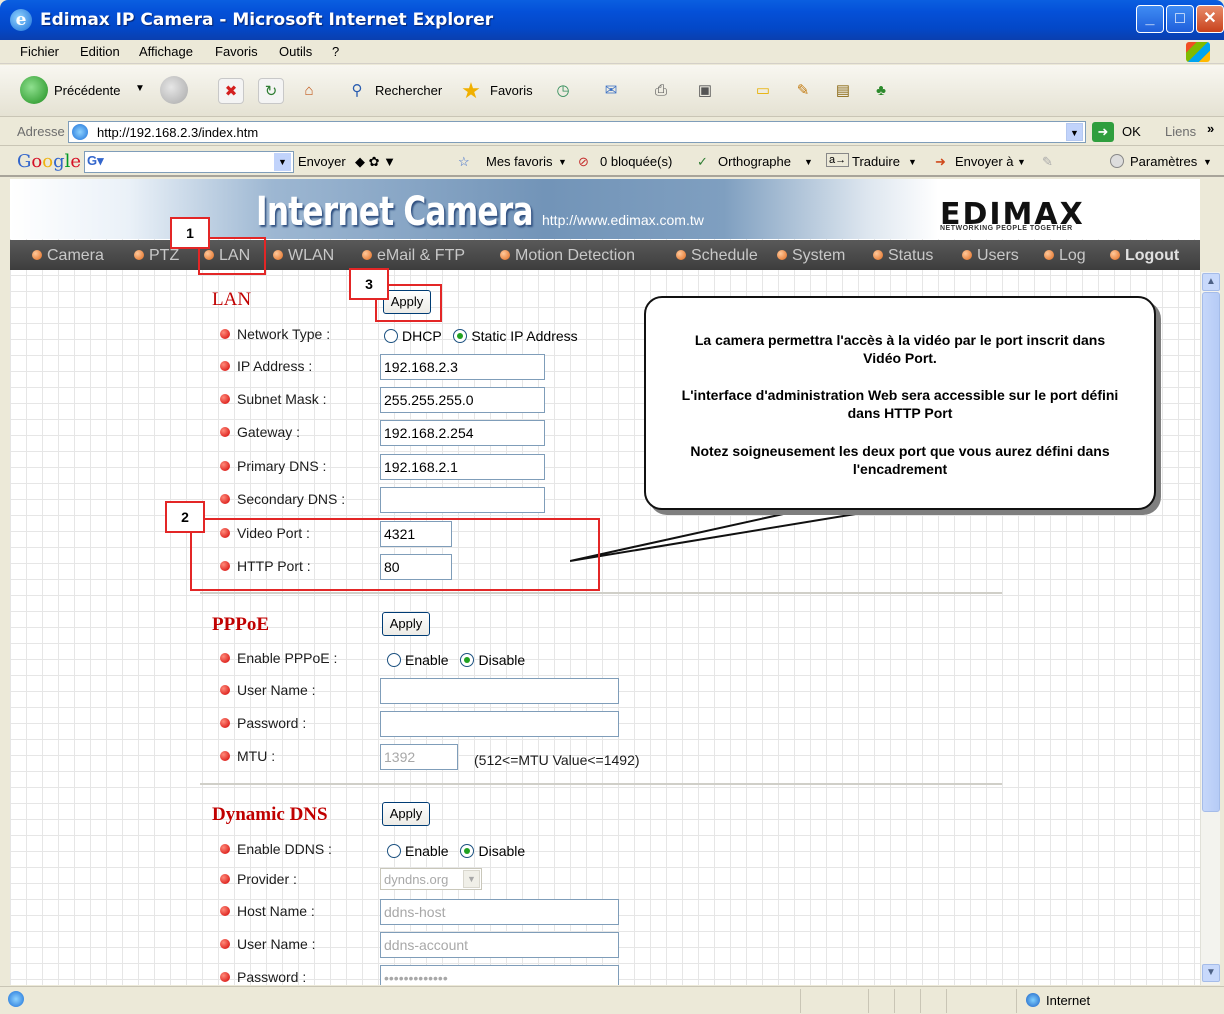  What do you see at coordinates (87, 90) in the screenshot?
I see `back-button: Précédente` at bounding box center [87, 90].